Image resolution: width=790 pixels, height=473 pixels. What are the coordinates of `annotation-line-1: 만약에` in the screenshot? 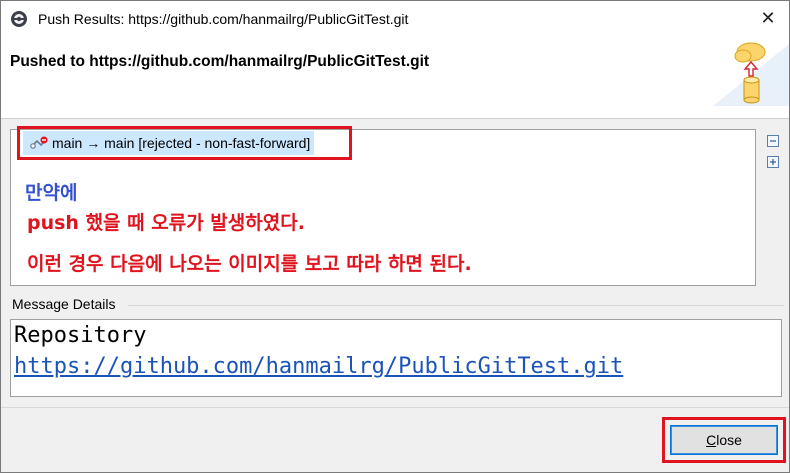 It's located at (51, 193).